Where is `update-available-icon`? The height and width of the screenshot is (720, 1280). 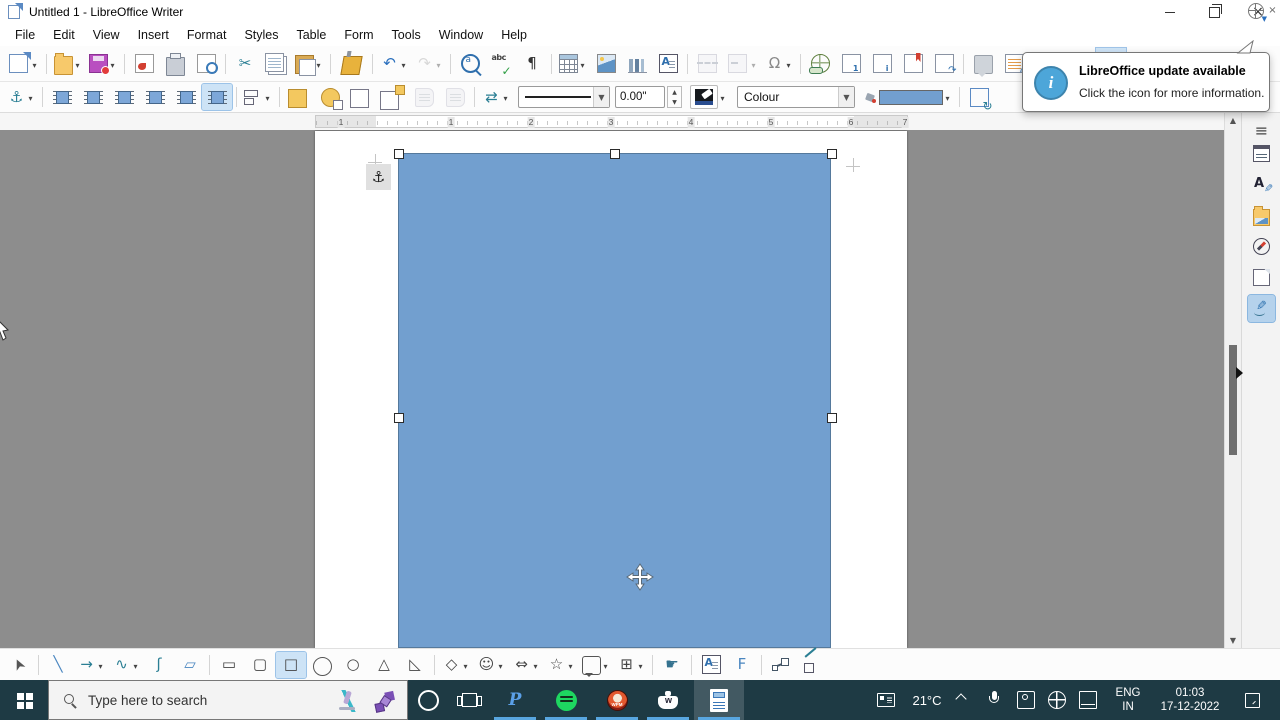
update-available-icon is located at coordinates (1257, 13).